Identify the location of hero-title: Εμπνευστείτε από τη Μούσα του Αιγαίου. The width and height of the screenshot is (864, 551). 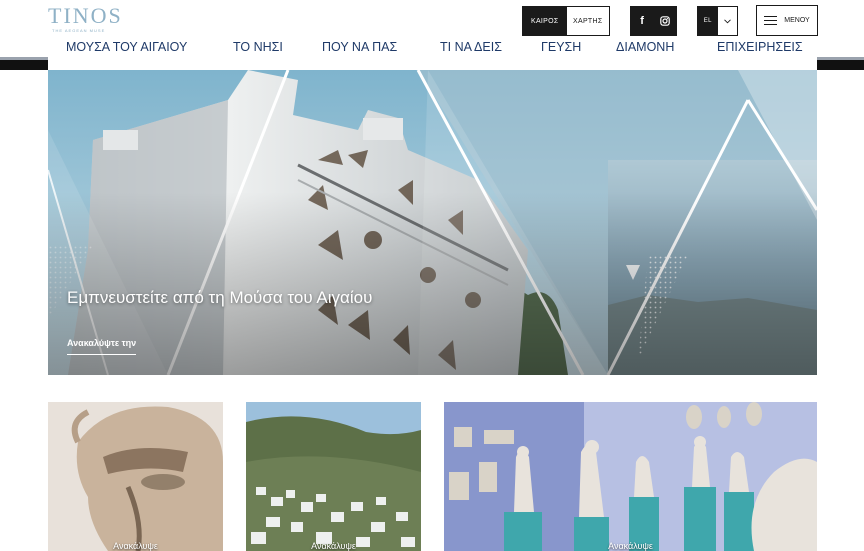
(220, 297).